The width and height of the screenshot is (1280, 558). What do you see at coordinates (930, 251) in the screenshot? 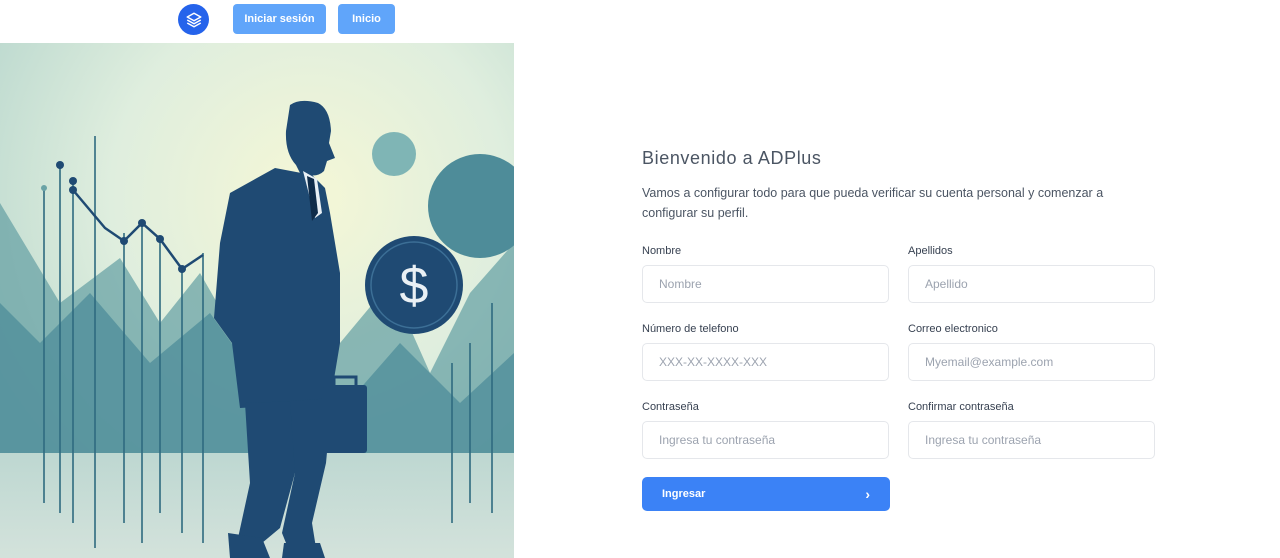
I see `last-name-label: Apellidos` at bounding box center [930, 251].